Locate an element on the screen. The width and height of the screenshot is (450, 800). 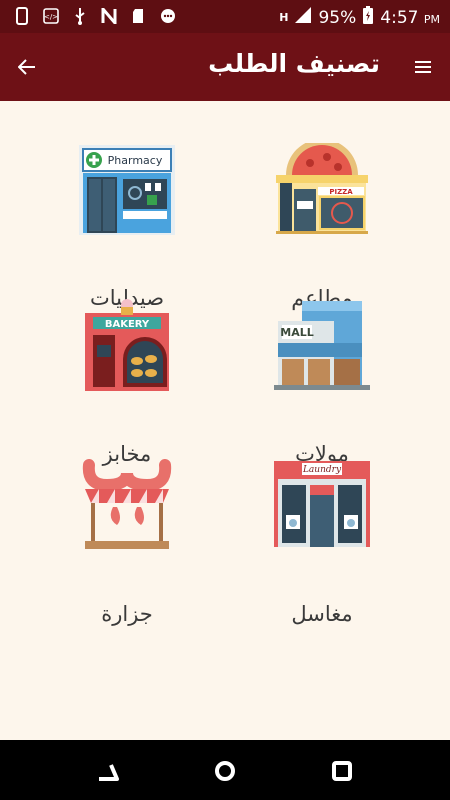
battery-percent: 95% is located at coordinates (337, 17).